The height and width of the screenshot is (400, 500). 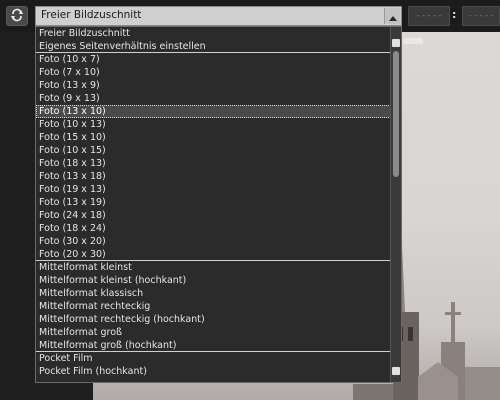 What do you see at coordinates (213, 189) in the screenshot?
I see `menu-item: Foto (19 x 13)` at bounding box center [213, 189].